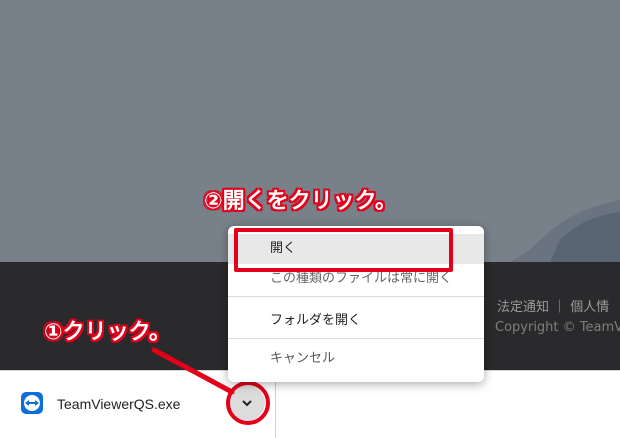  I want to click on footer-links: 法定通知 ｜ 個人情, so click(553, 305).